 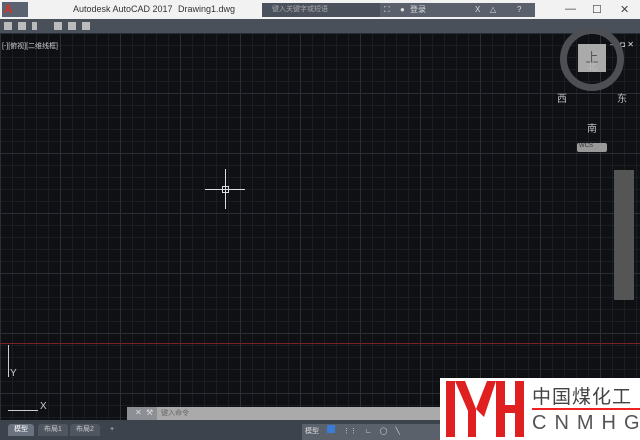 I want to click on command-input: 键入命令, so click(x=302, y=413).